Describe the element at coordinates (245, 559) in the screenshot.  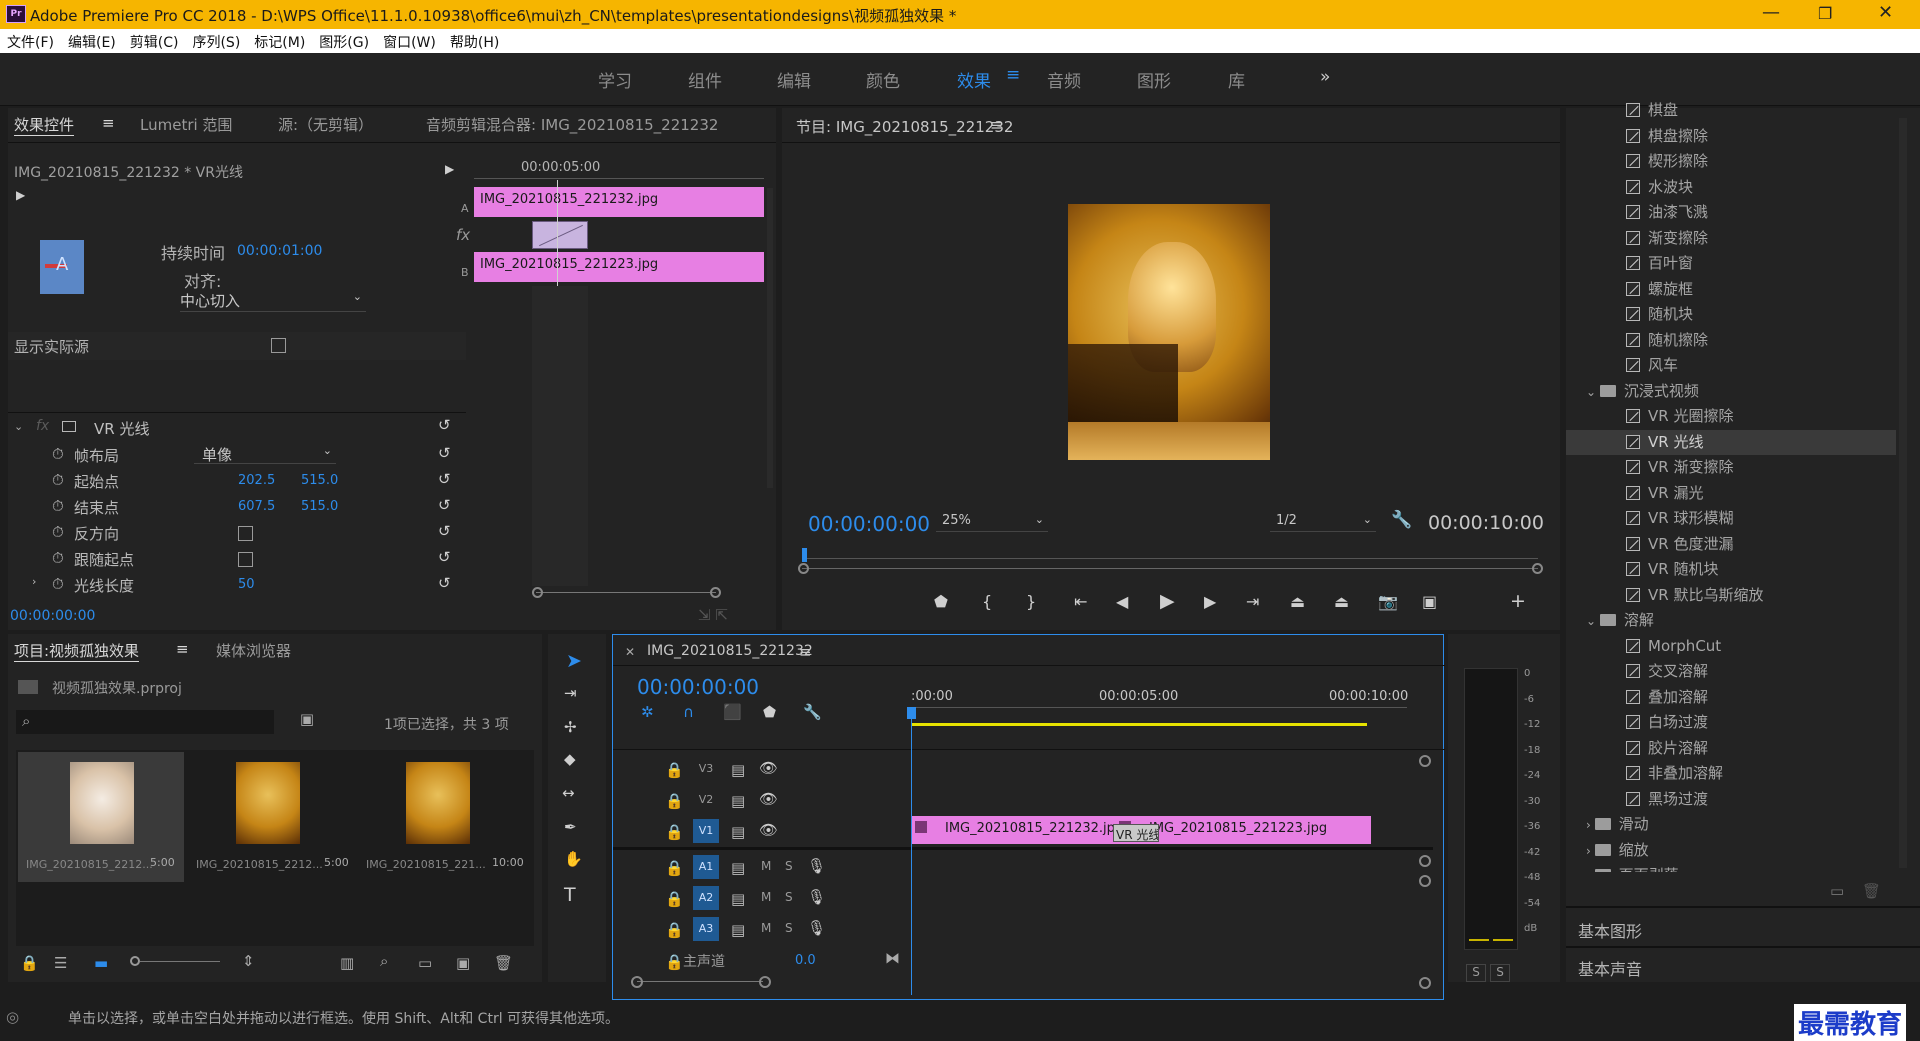
I see `follow-start-checkbox` at that location.